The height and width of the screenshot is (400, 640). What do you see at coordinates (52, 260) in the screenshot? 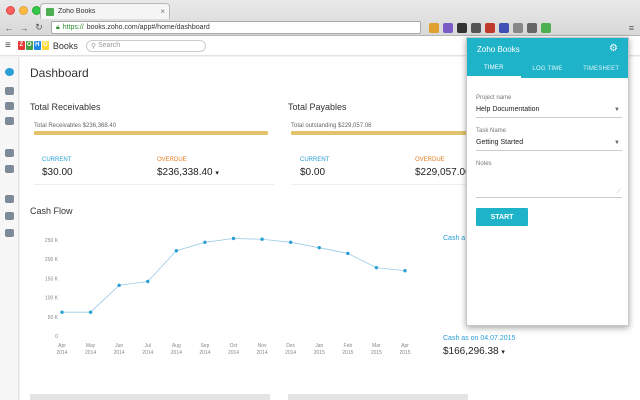
I see `y-tick-label: 200 K` at bounding box center [52, 260].